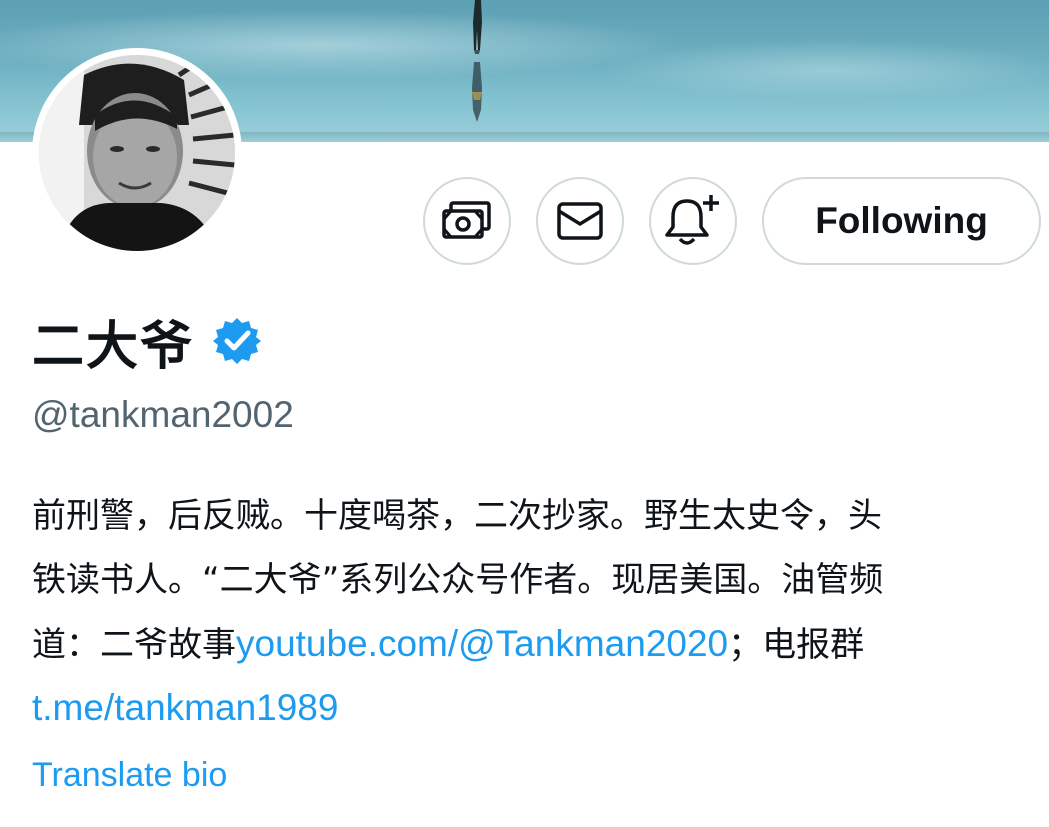 The height and width of the screenshot is (827, 1049). I want to click on display-name: 二大爷, so click(113, 346).